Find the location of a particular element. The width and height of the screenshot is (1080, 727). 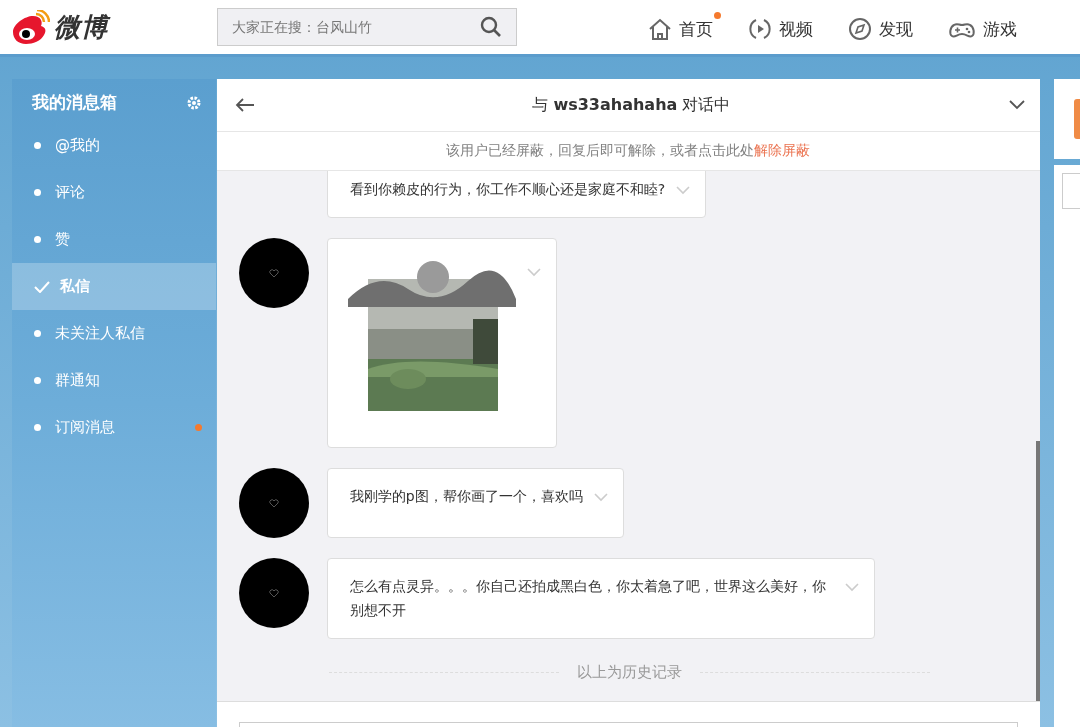

message-input is located at coordinates (628, 724).